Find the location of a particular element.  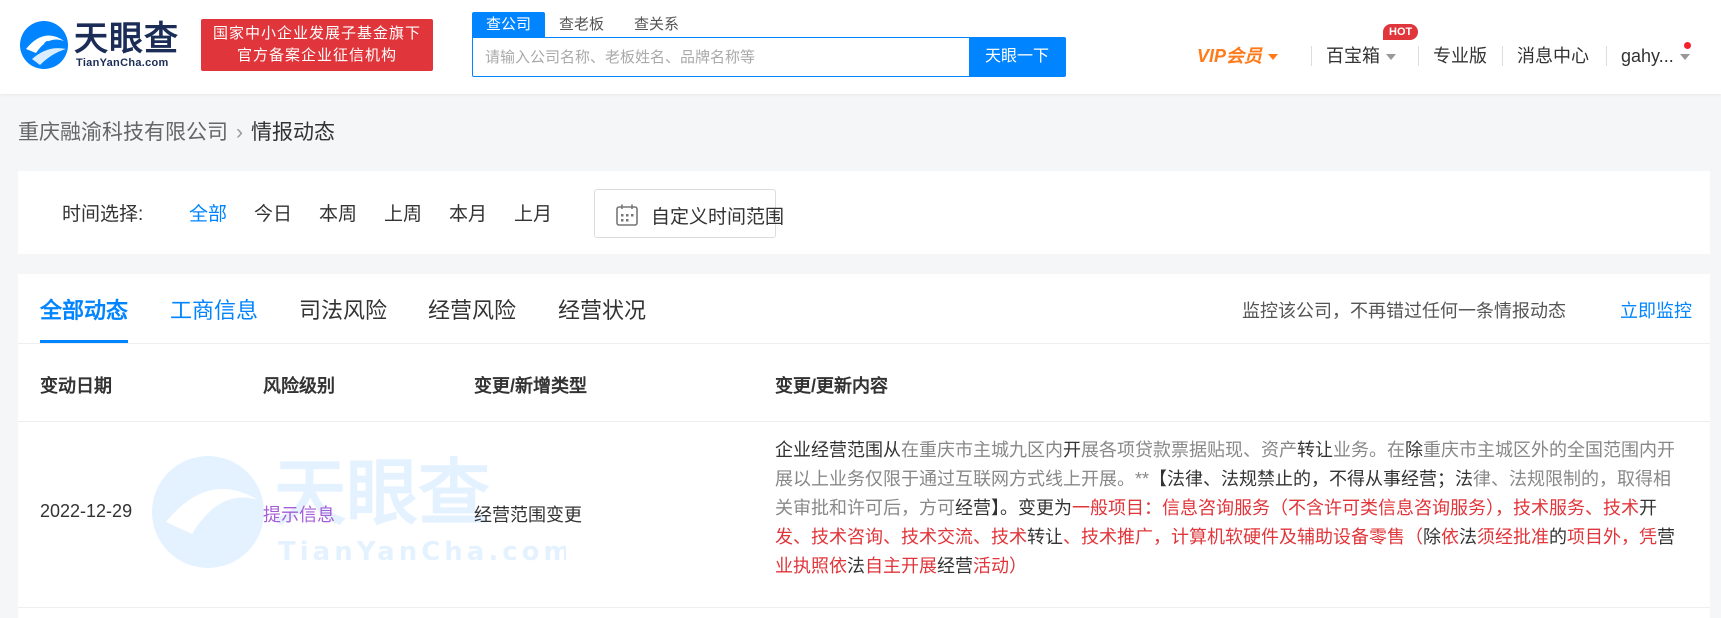

official-badge: 国家中小企业发展子基金旗下 官方备案企业征信机构 is located at coordinates (317, 45).